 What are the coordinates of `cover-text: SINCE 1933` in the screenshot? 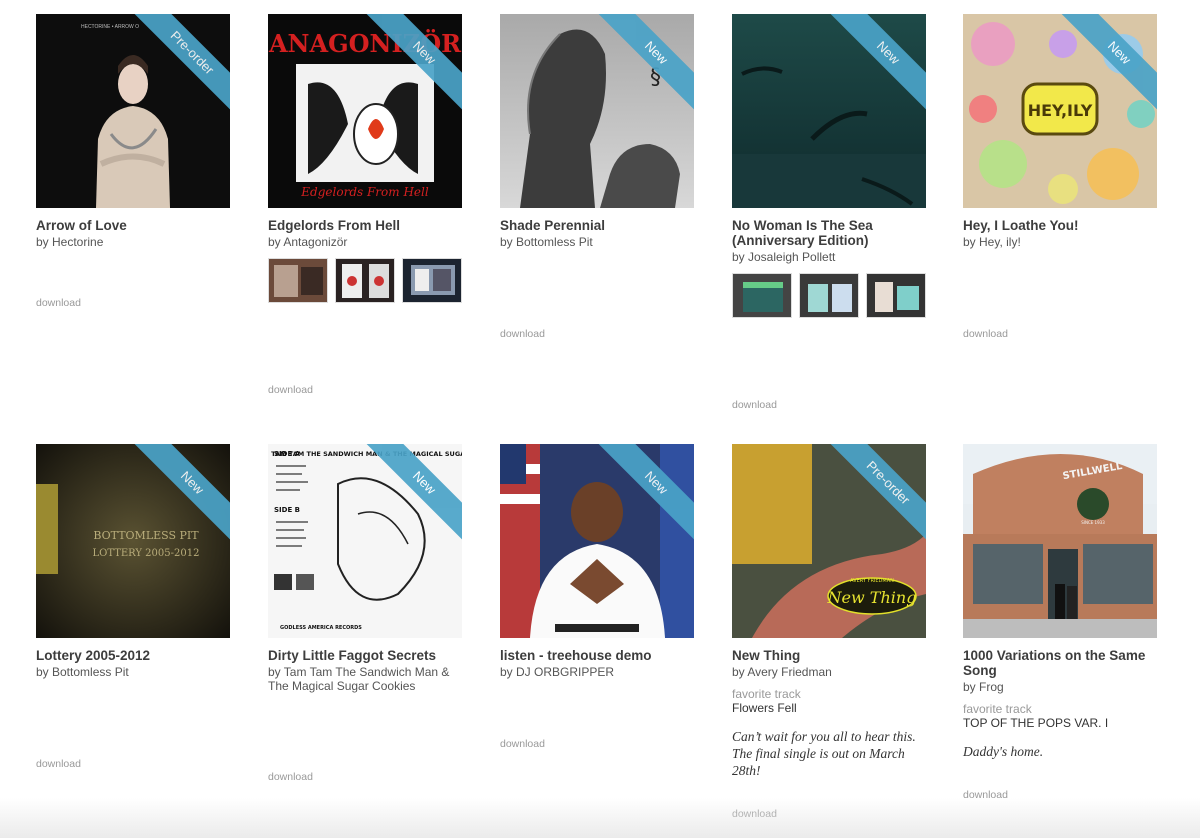 It's located at (1093, 522).